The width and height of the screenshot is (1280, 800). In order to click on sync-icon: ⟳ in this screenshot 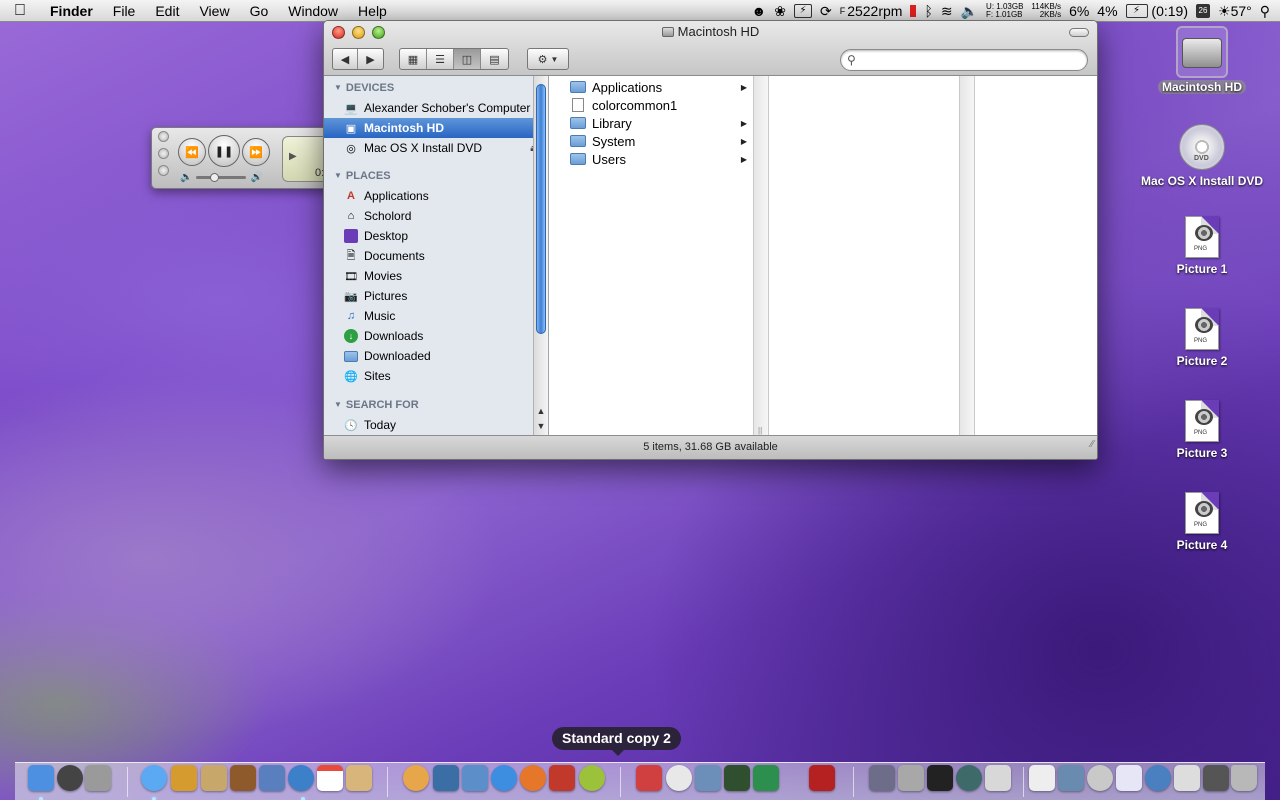, I will do `click(826, 11)`.